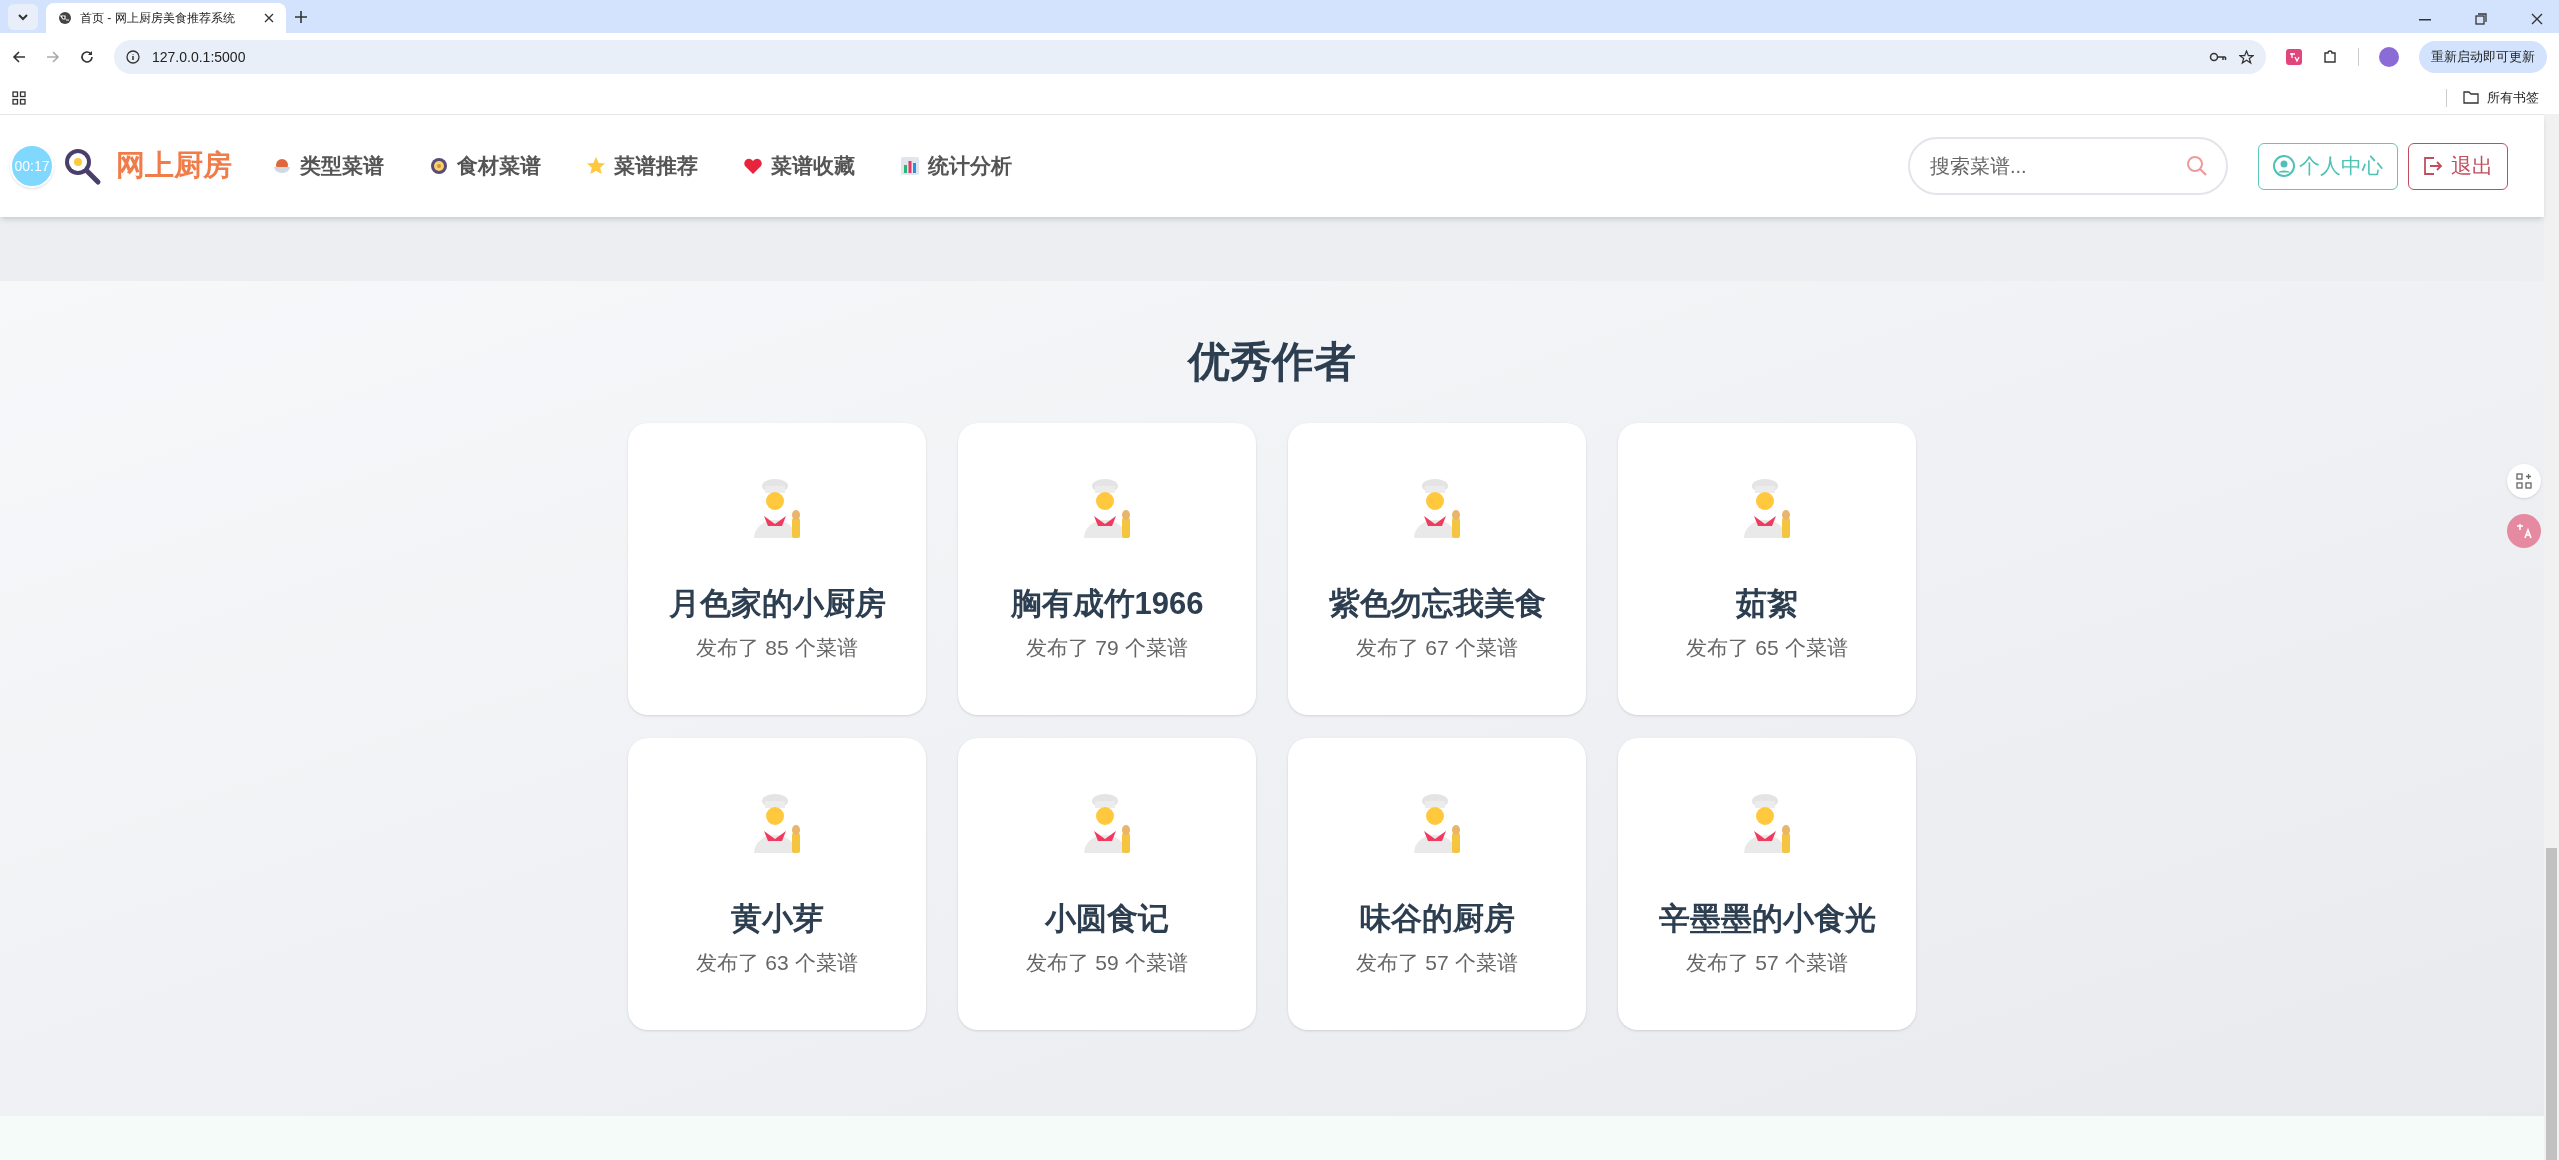  I want to click on frying-pan-icon, so click(82, 166).